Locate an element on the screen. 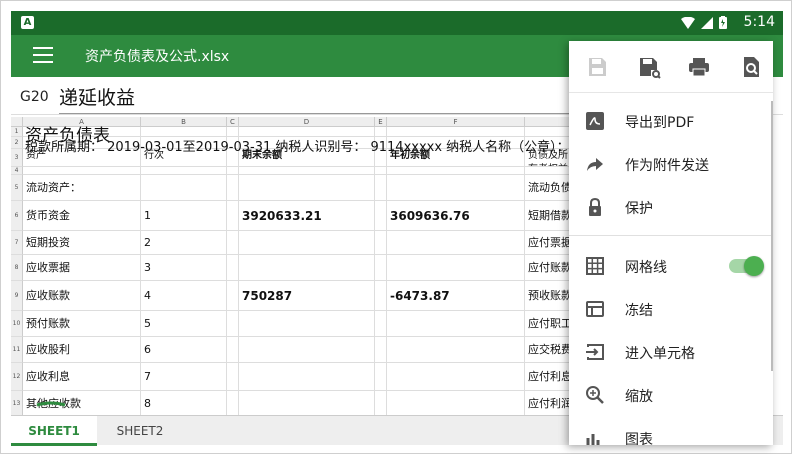 This screenshot has height=454, width=792. row-header: 2 is located at coordinates (17, 143).